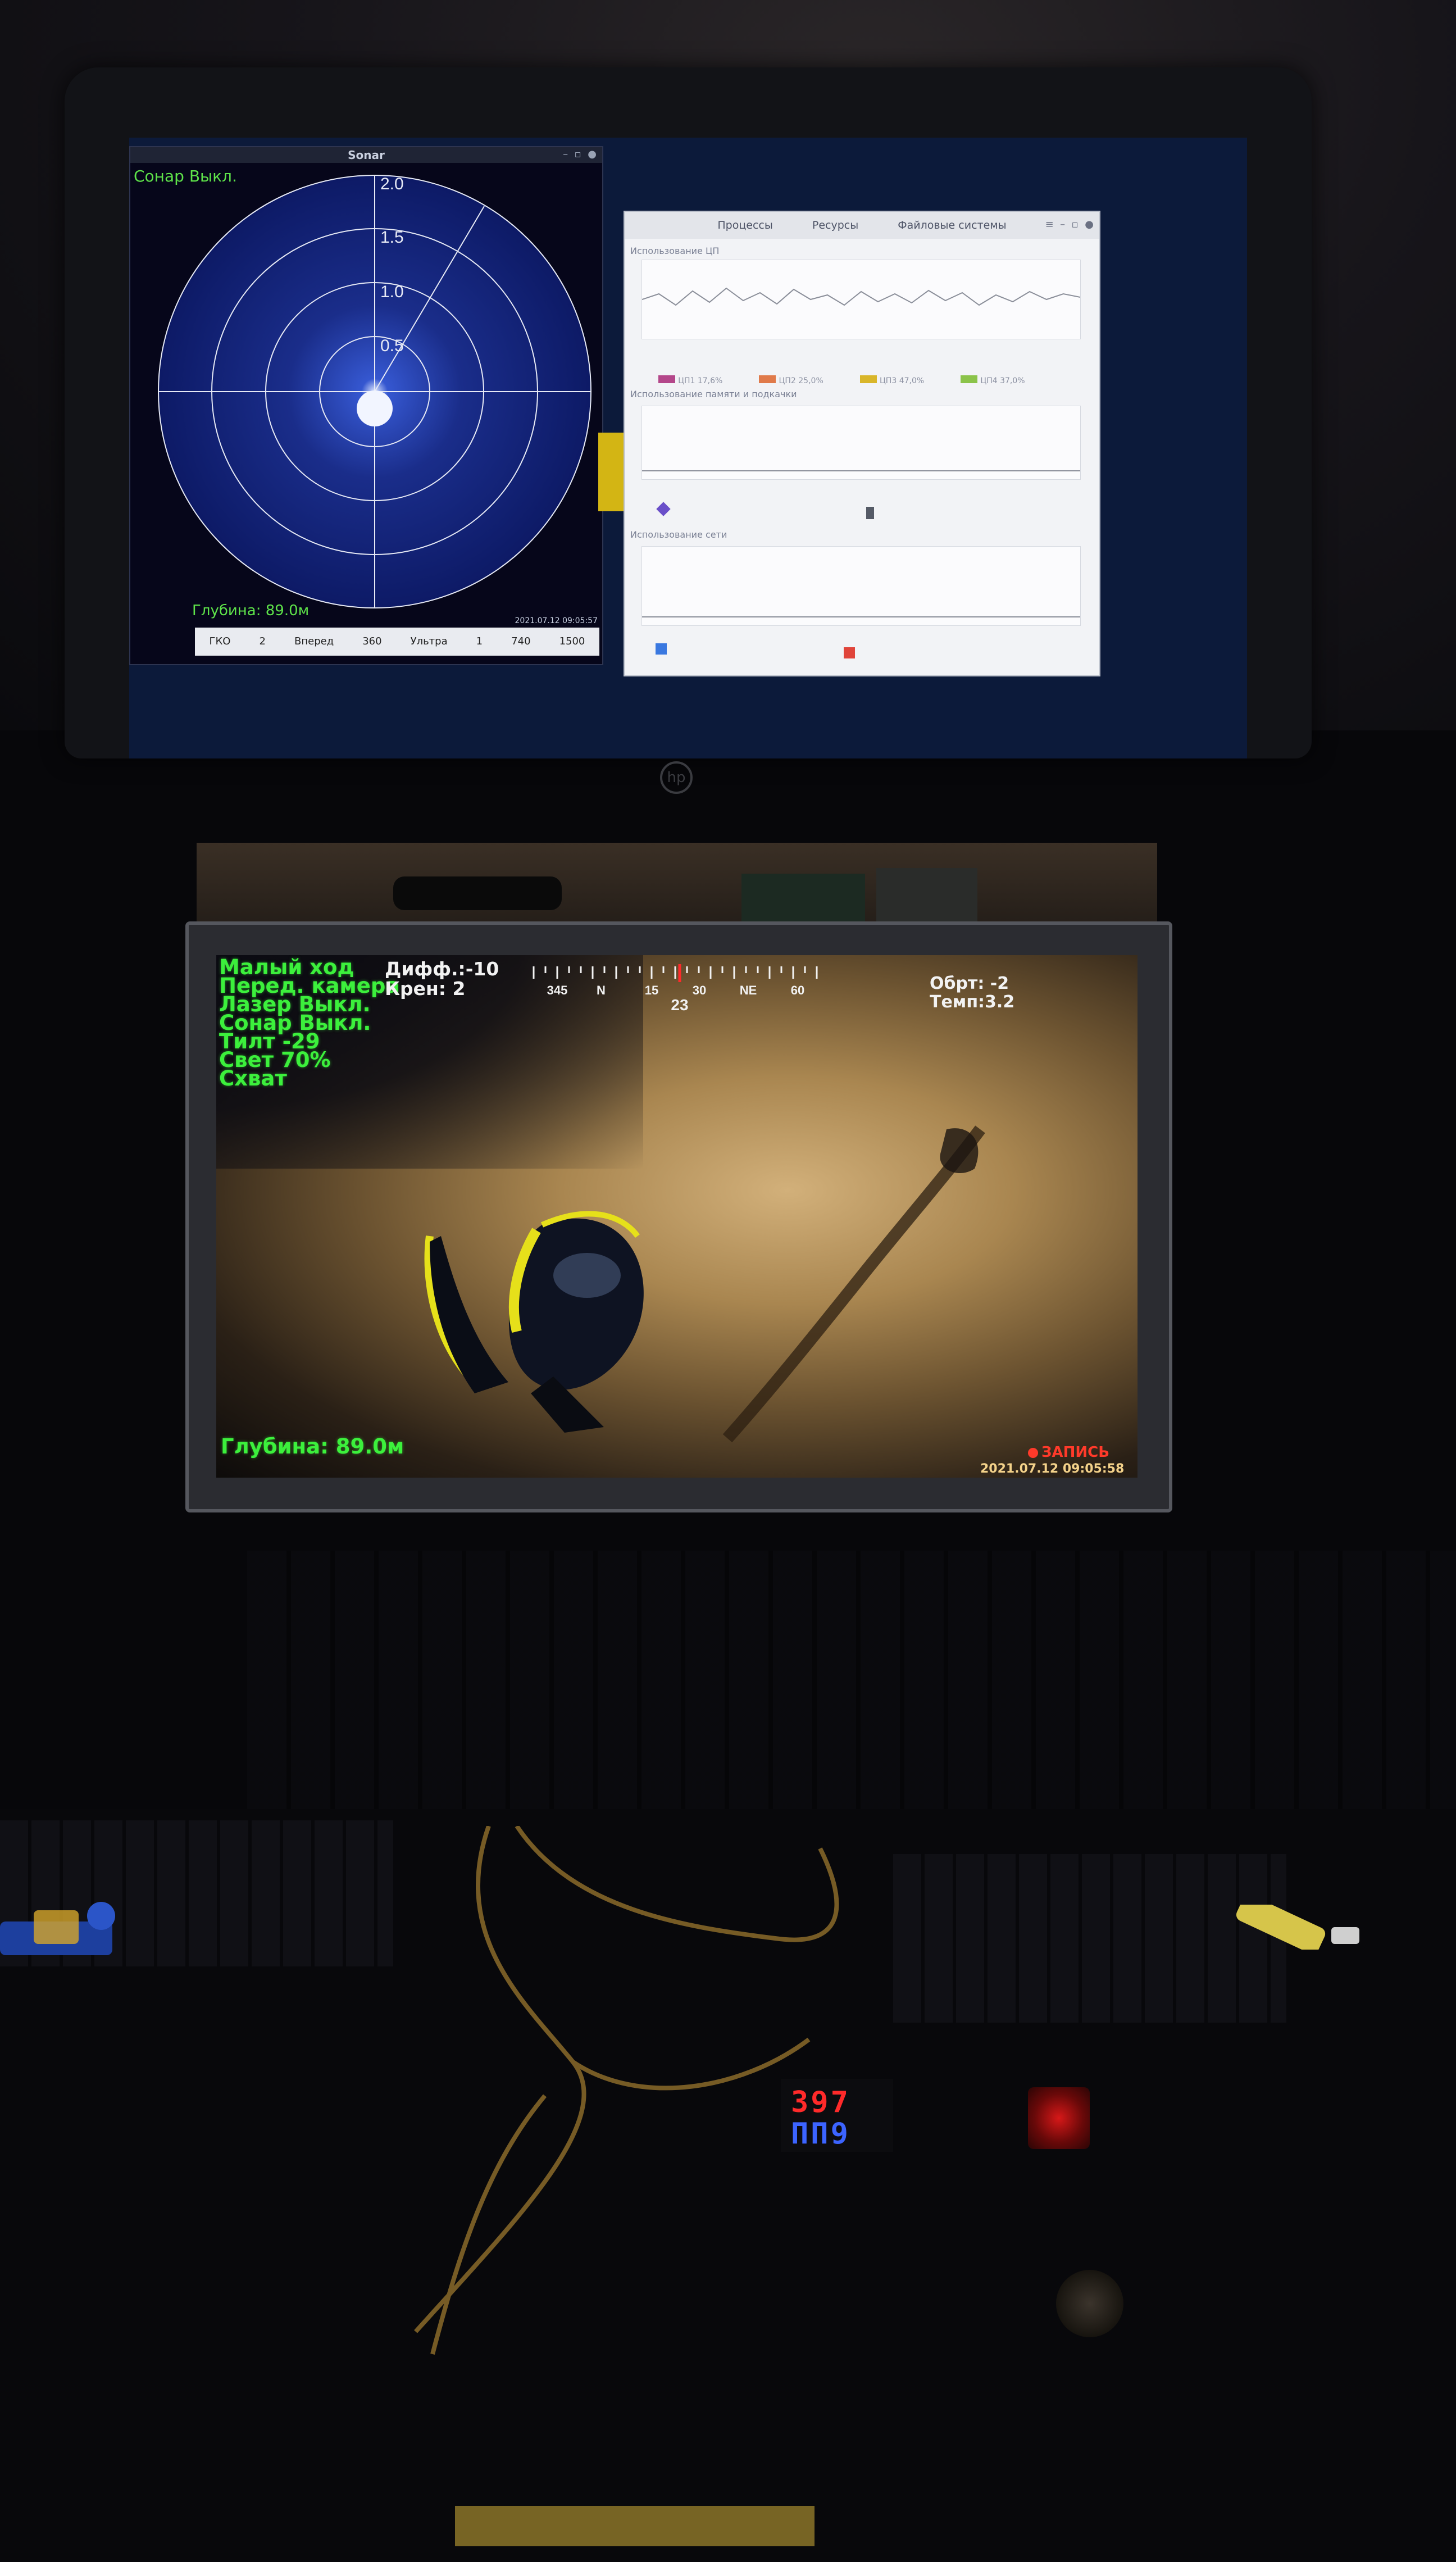 The height and width of the screenshot is (2562, 1456). I want to click on osd-temperature: Темп:3.2, so click(972, 1002).